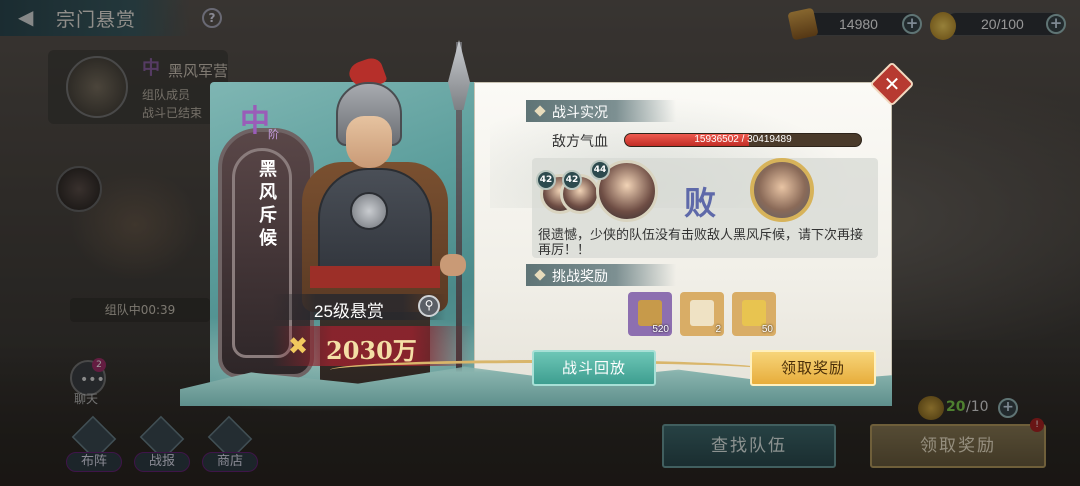 The width and height of the screenshot is (1080, 486). What do you see at coordinates (429, 306) in the screenshot?
I see `magnify-icon: ⚲` at bounding box center [429, 306].